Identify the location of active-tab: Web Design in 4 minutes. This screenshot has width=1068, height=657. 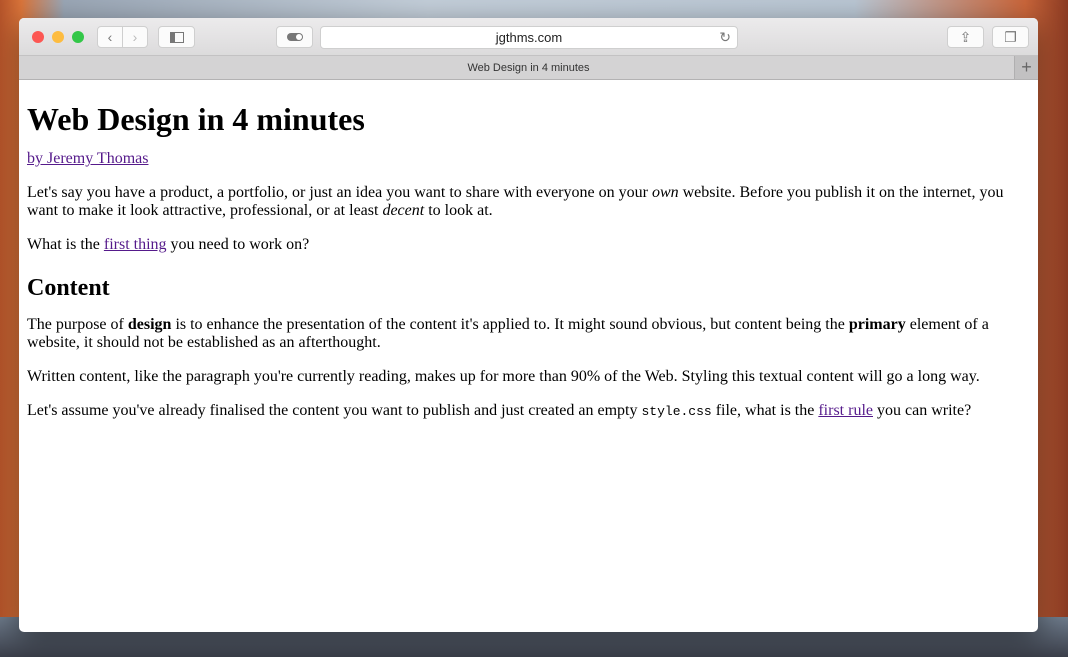
(528, 68).